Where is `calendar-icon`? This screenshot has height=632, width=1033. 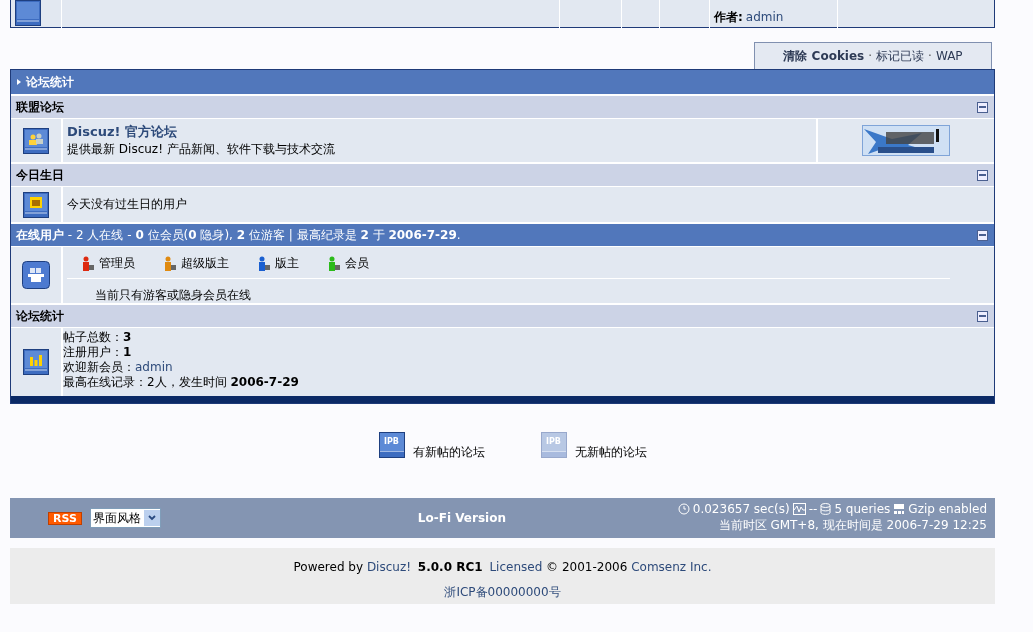 calendar-icon is located at coordinates (36, 204).